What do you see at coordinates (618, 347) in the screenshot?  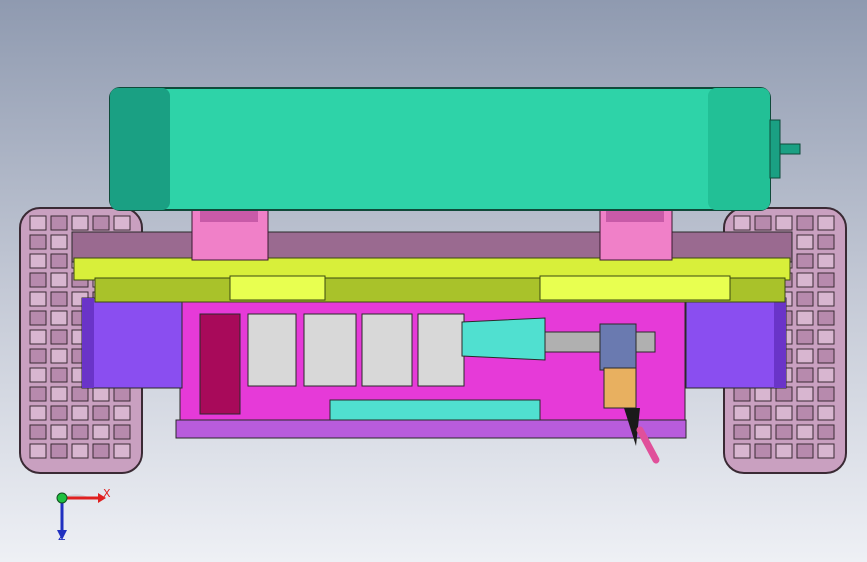 I see `spring` at bounding box center [618, 347].